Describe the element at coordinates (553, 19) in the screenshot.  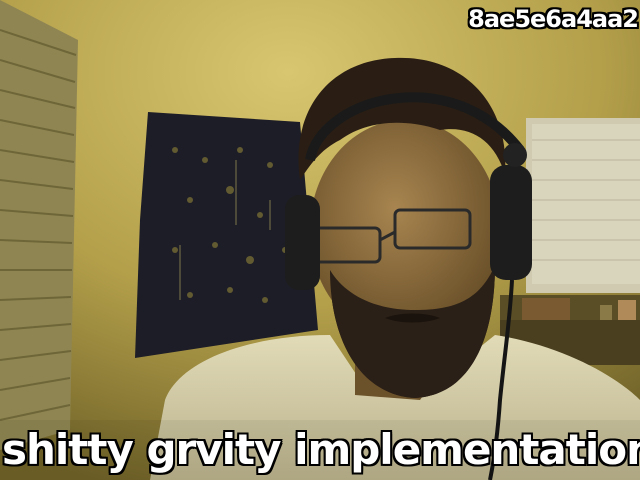
I see `image-id-label: 8ae5e6a4aa2` at that location.